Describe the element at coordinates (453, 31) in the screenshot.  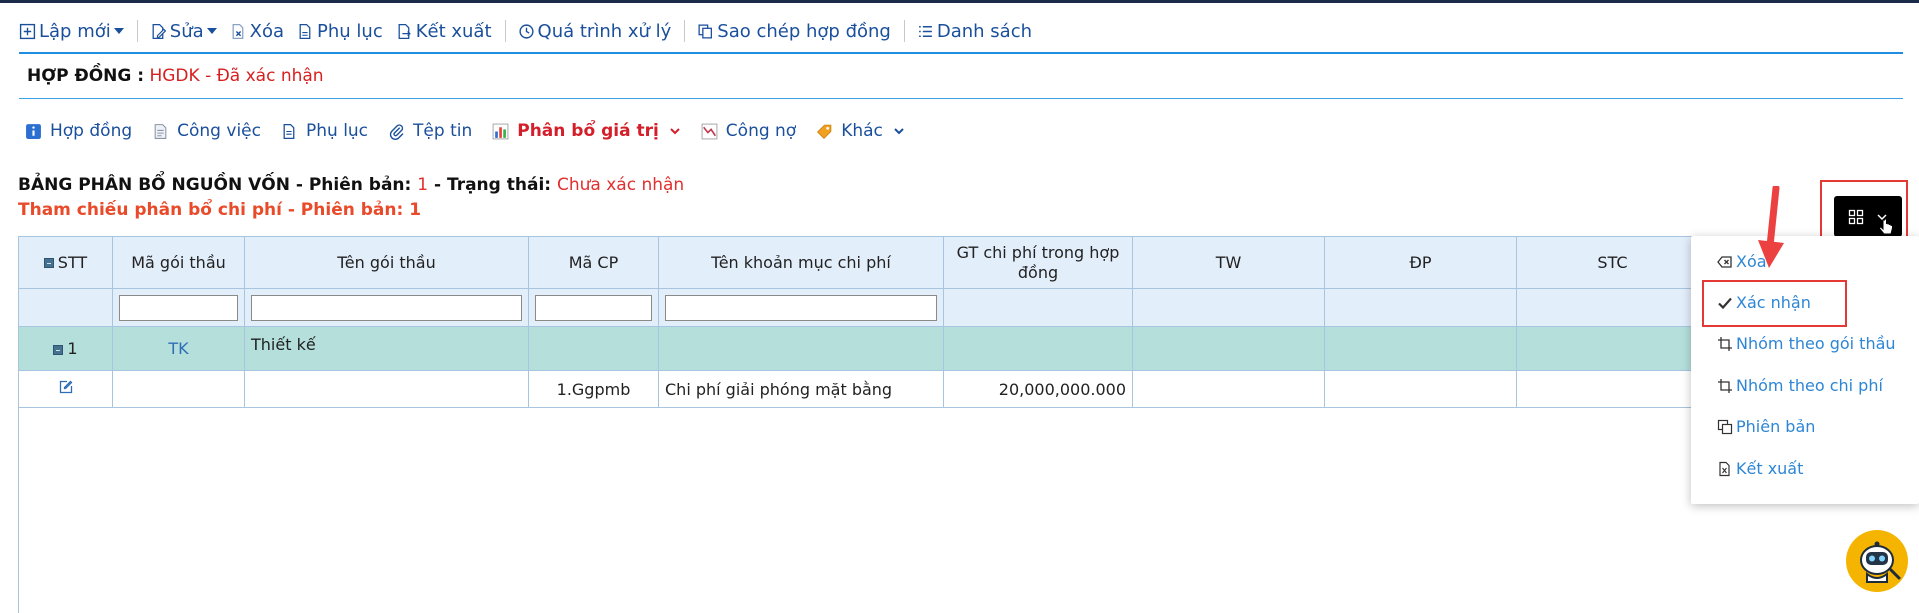
I see `export-label: Kết xuất` at that location.